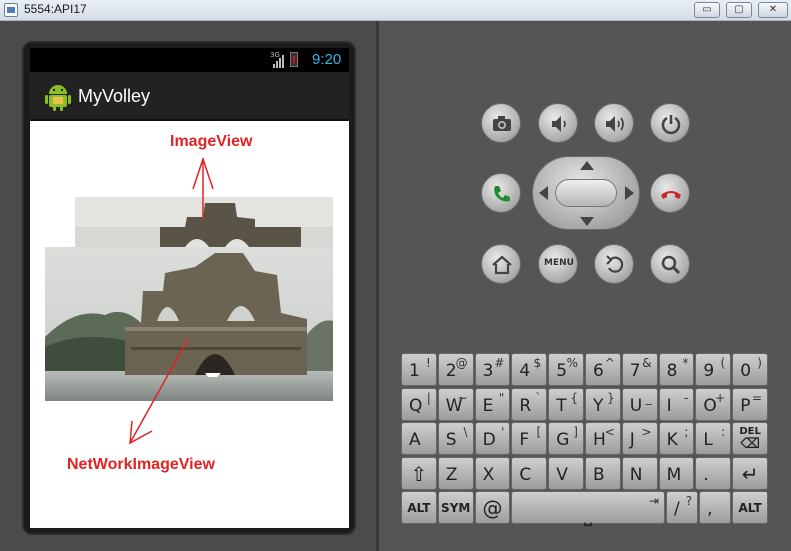 The height and width of the screenshot is (551, 791). Describe the element at coordinates (492, 404) in the screenshot. I see `key-e: E "` at that location.